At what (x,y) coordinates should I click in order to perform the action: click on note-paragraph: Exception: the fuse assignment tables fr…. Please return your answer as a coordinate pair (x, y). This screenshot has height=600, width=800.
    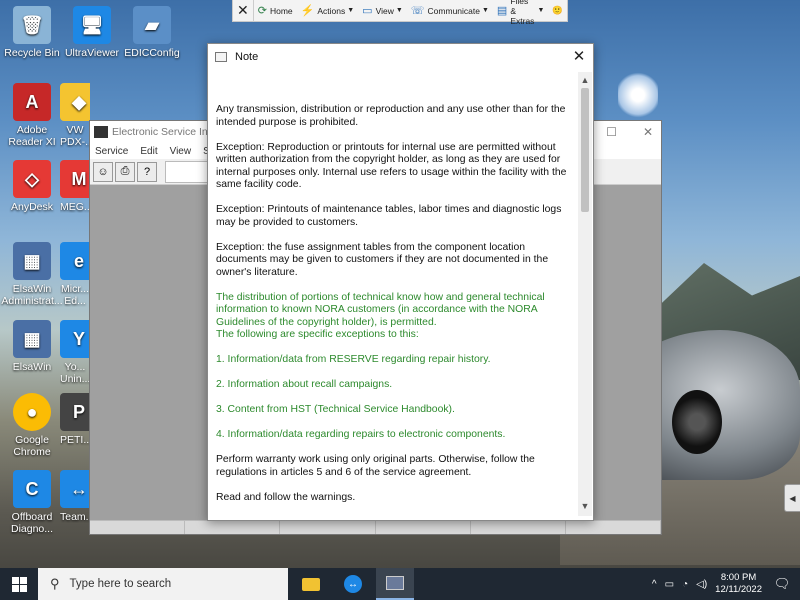
    Looking at the image, I should click on (382, 259).